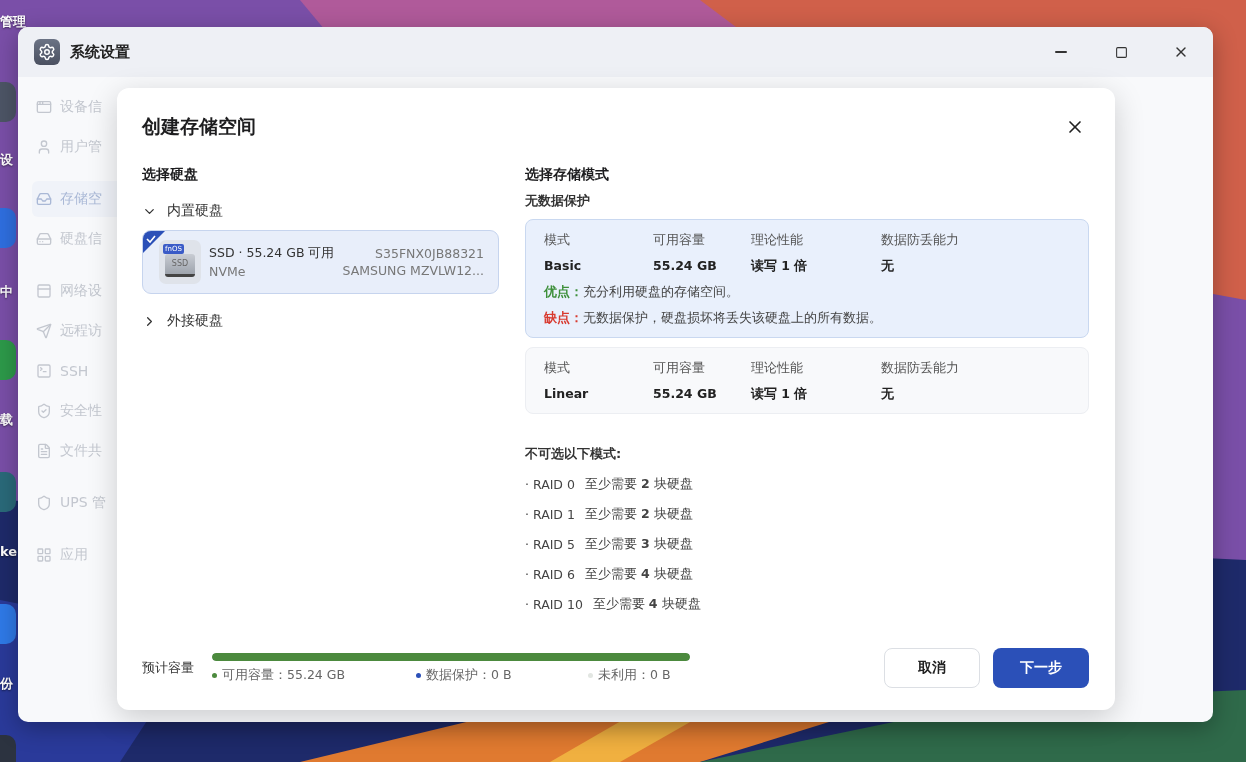  What do you see at coordinates (638, 544) in the screenshot?
I see `raid-requirement: 至少需要 3 块硬盘` at bounding box center [638, 544].